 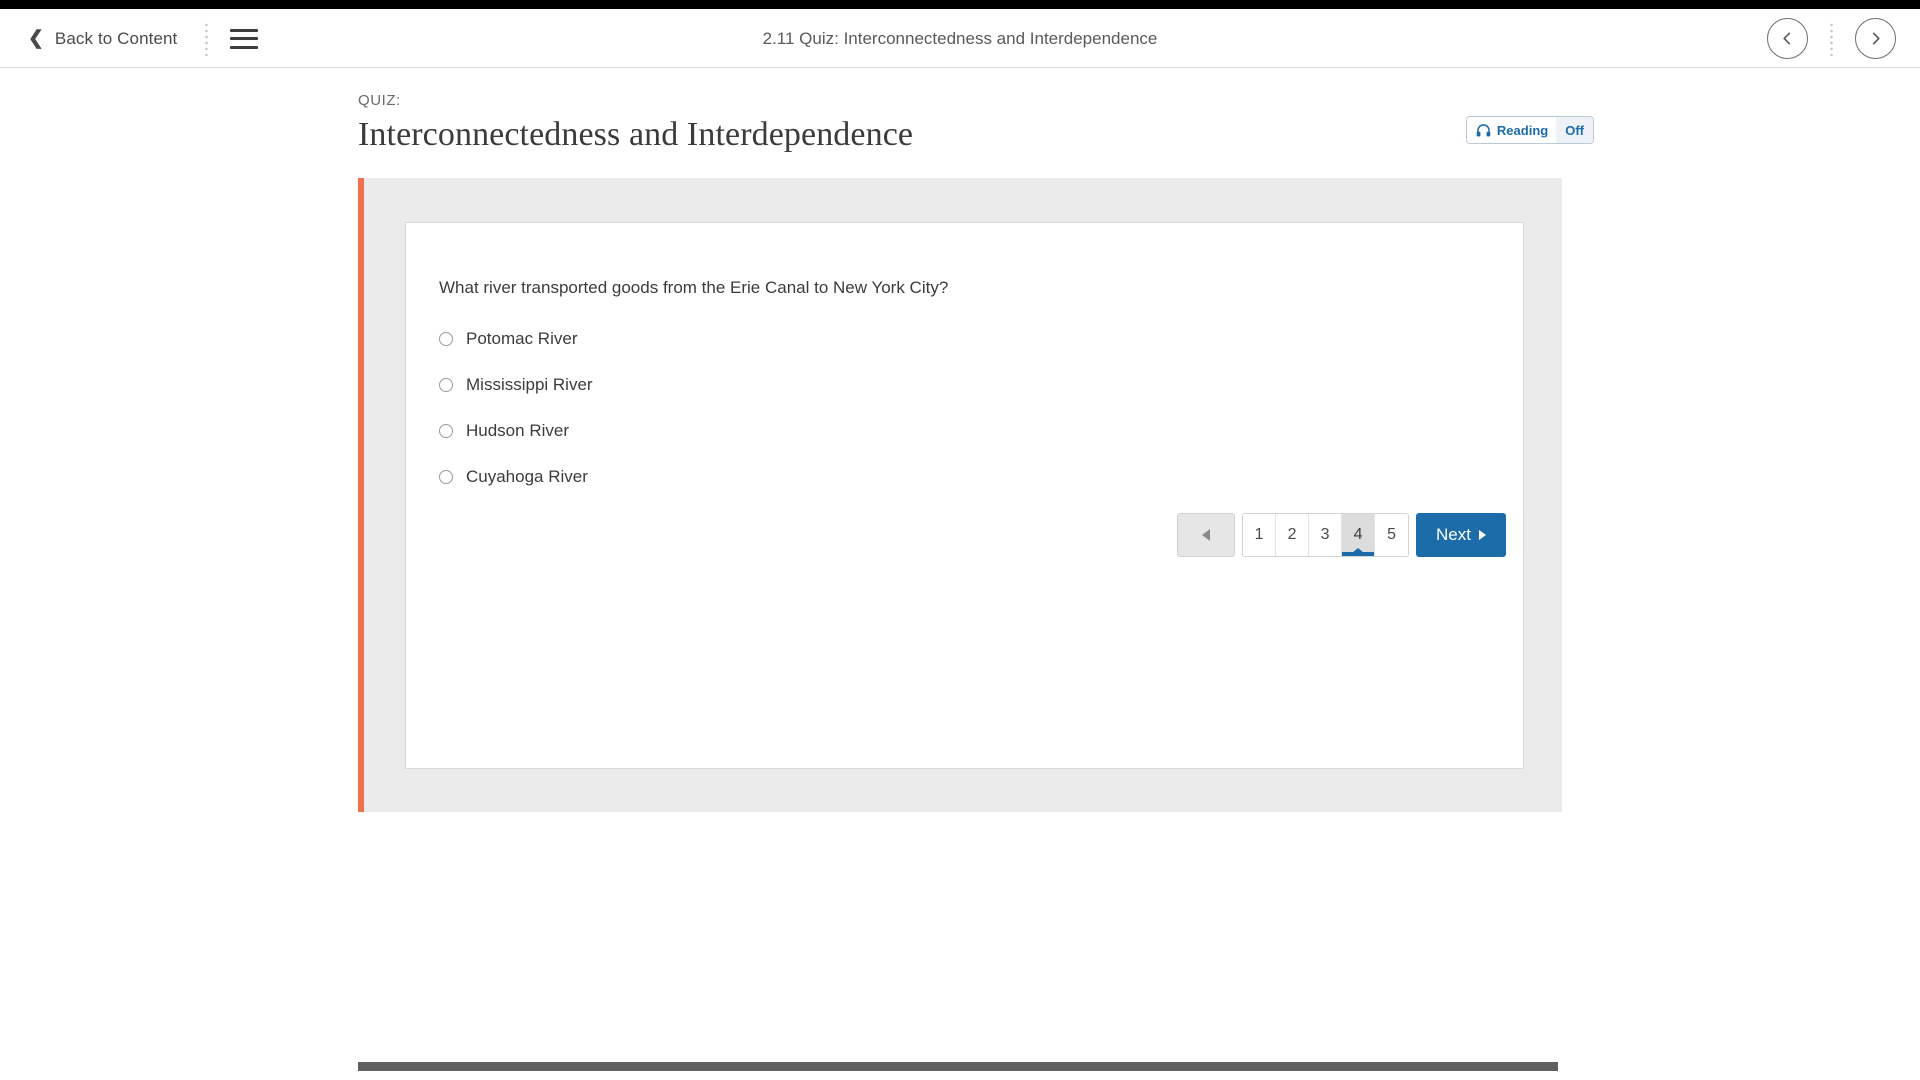 I want to click on answer-option: Hudson River, so click(x=939, y=431).